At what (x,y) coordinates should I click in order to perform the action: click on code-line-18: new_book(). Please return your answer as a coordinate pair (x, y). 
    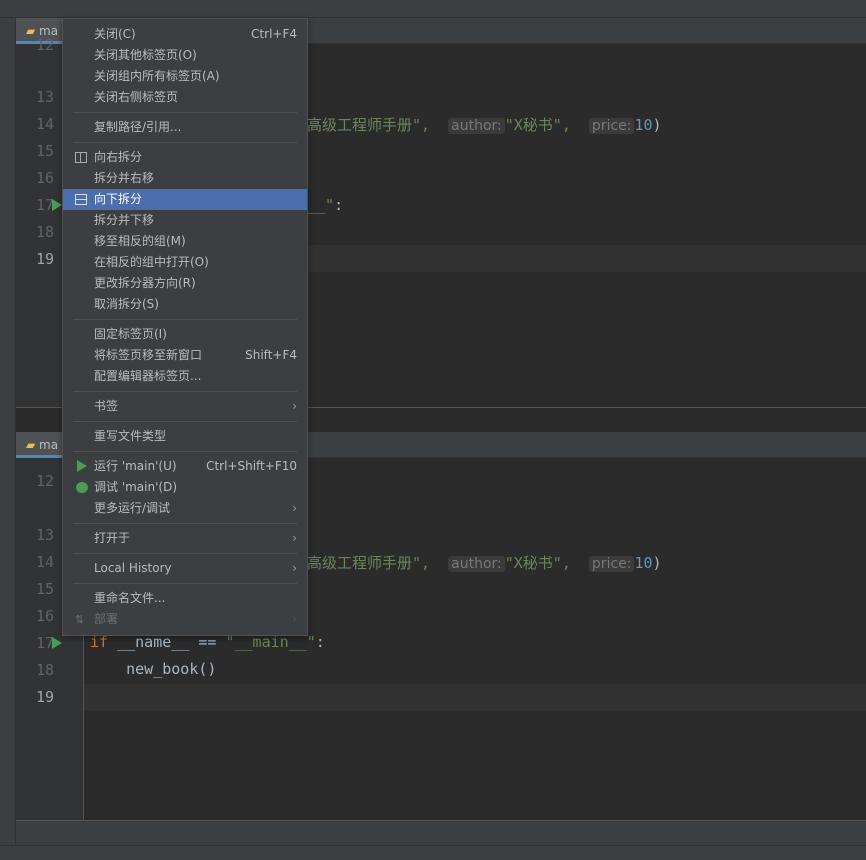
    Looking at the image, I should click on (153, 669).